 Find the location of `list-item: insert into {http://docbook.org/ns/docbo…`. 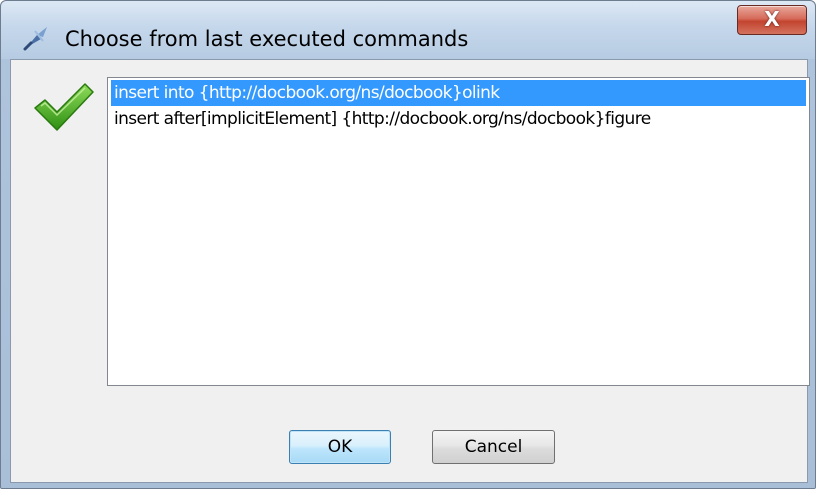

list-item: insert into {http://docbook.org/ns/docbo… is located at coordinates (458, 93).